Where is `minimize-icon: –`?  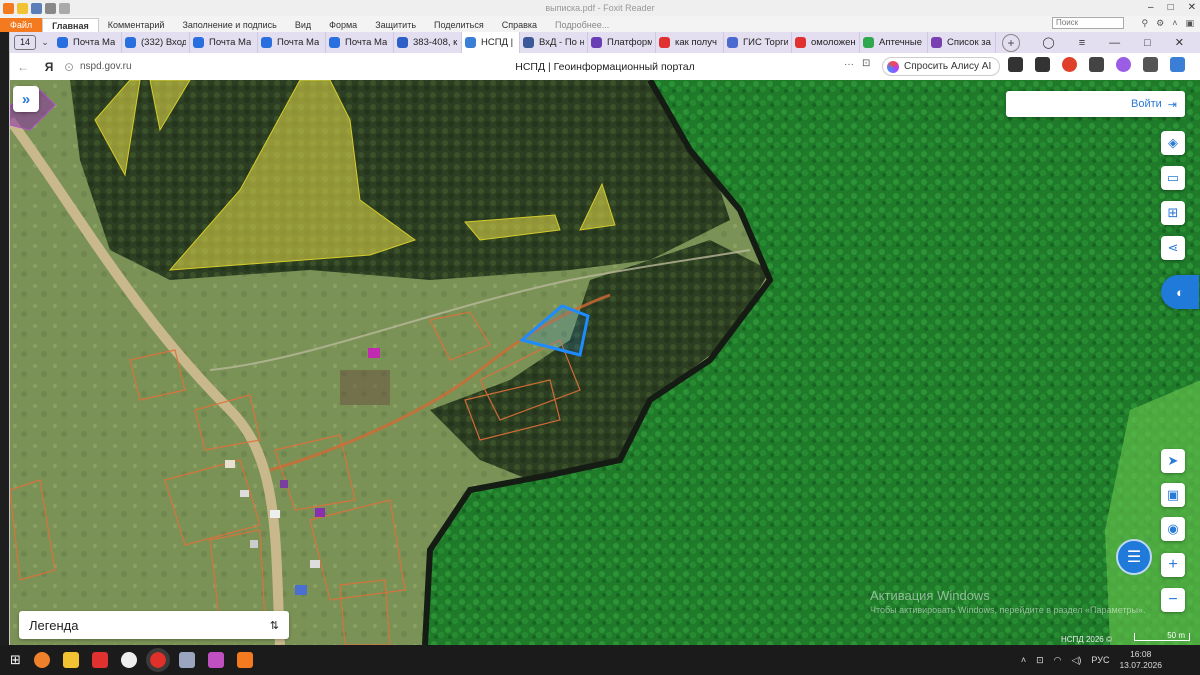 minimize-icon: – is located at coordinates (1151, 7).